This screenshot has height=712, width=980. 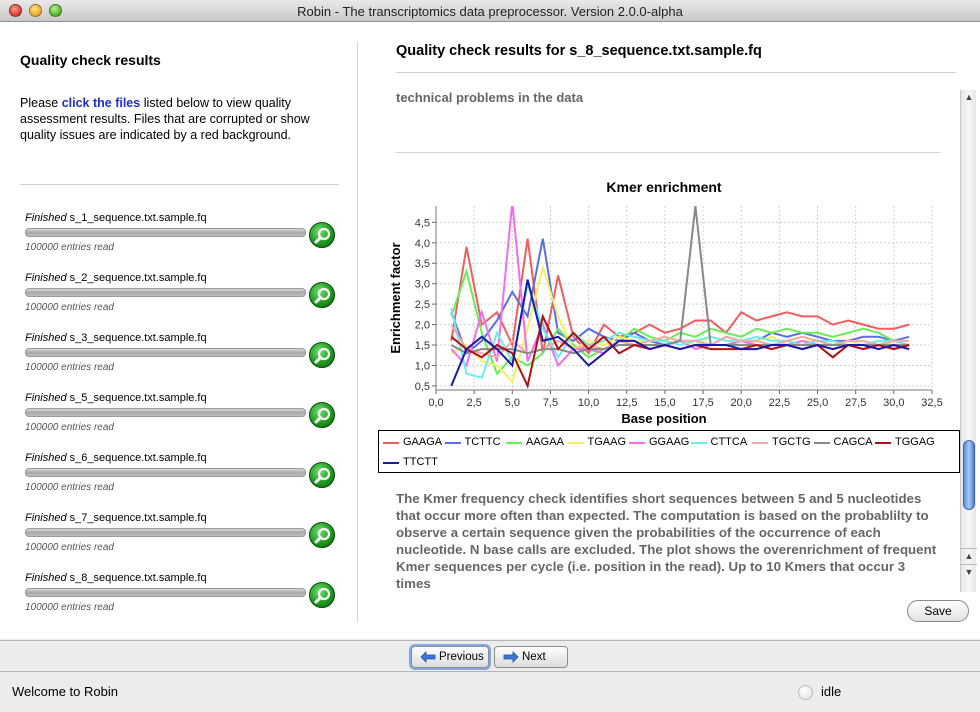 I want to click on x-tick-label: 32,5, so click(x=931, y=403).